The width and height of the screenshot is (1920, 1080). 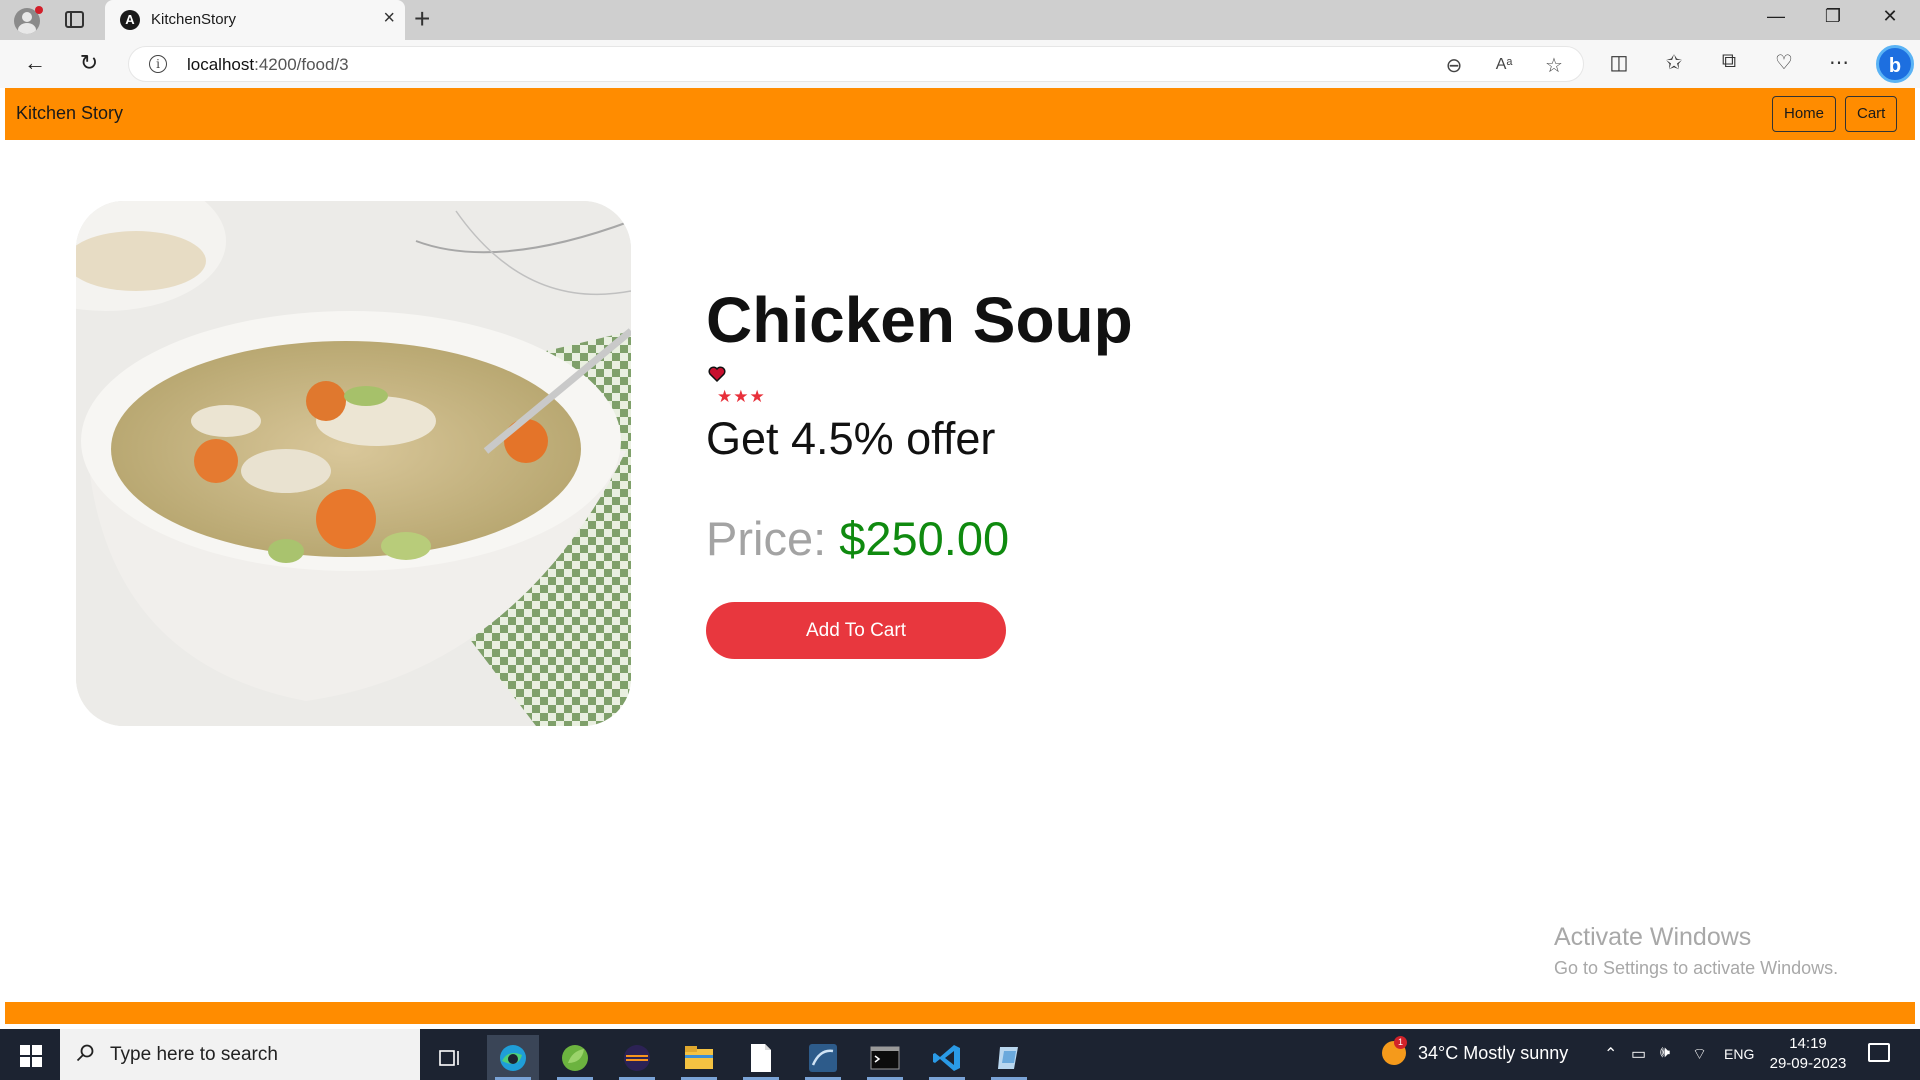 I want to click on close-tab-icon: ×, so click(x=389, y=18).